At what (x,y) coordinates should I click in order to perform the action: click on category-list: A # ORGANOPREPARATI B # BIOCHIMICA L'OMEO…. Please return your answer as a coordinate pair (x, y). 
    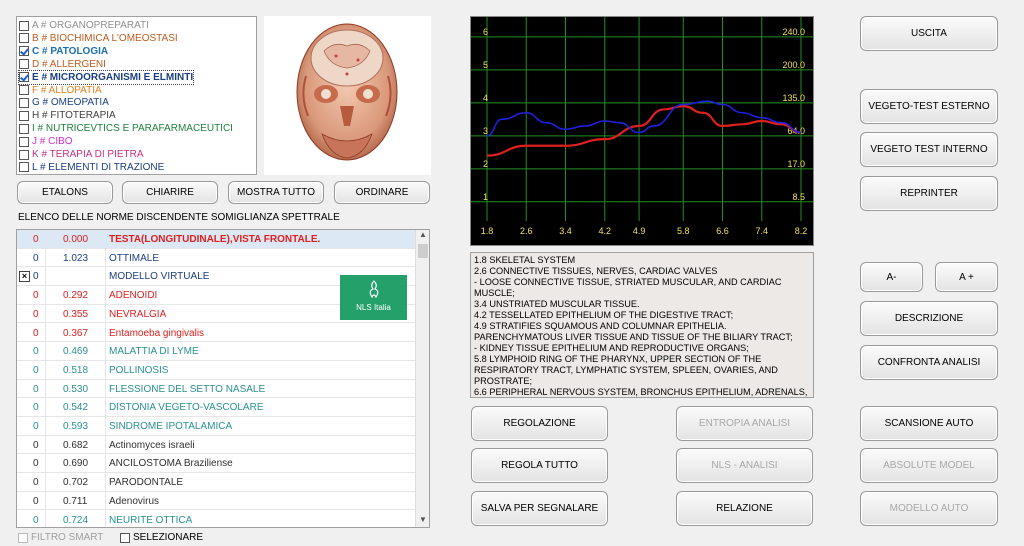
    Looking at the image, I should click on (136, 95).